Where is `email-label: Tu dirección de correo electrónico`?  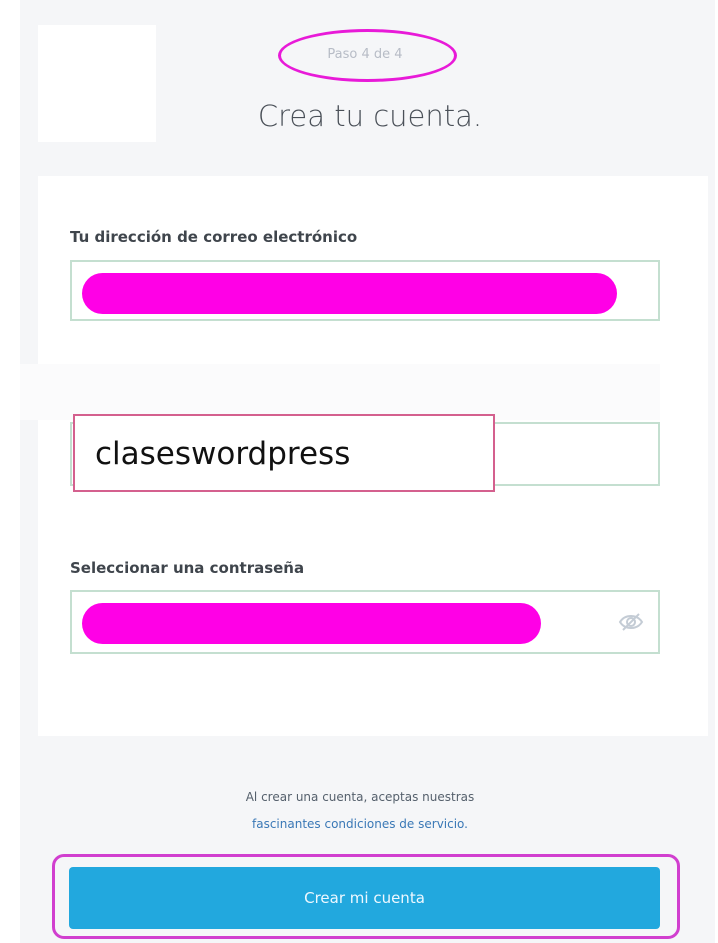 email-label: Tu dirección de correo electrónico is located at coordinates (214, 237).